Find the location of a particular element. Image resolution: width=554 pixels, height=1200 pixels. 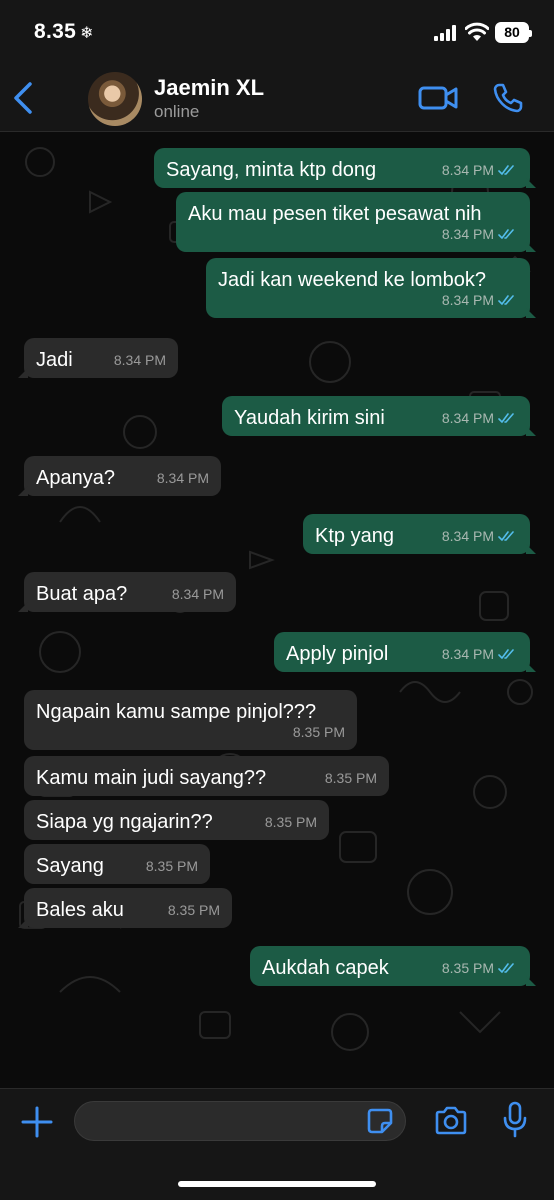

message-field is located at coordinates (240, 1121).